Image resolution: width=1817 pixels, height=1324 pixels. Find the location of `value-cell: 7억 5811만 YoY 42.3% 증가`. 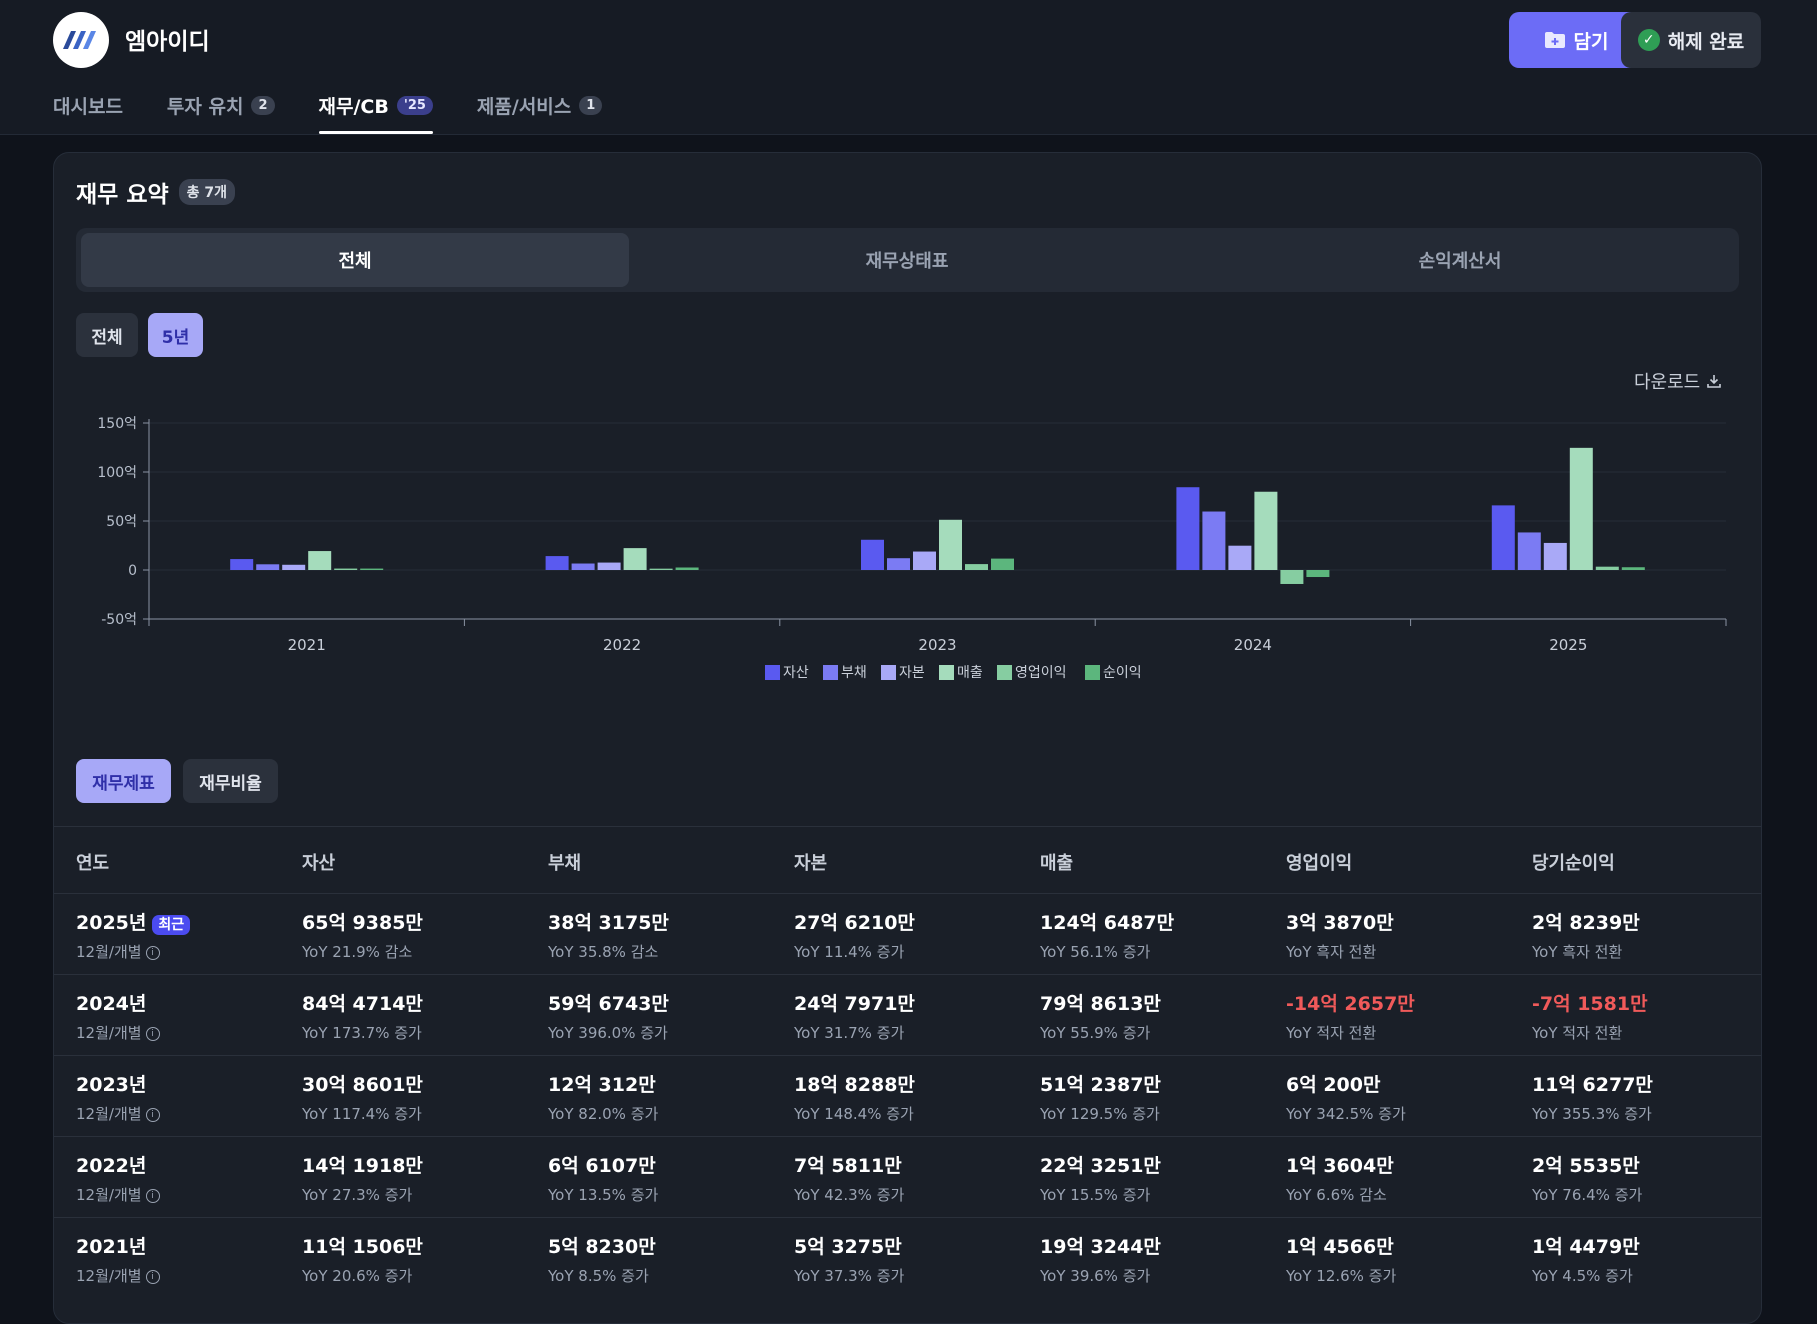

value-cell: 7억 5811만 YoY 42.3% 증가 is located at coordinates (849, 1171).